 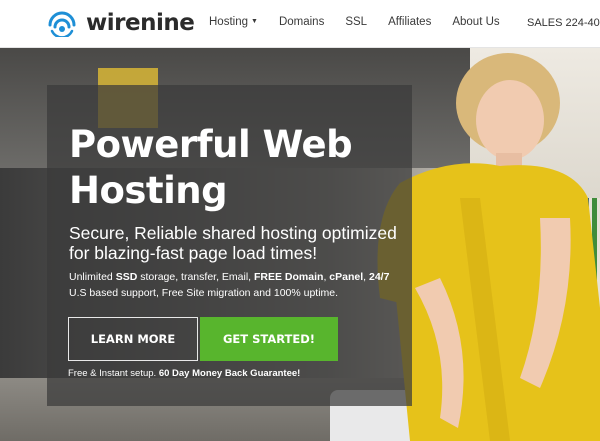 What do you see at coordinates (140, 23) in the screenshot?
I see `logo-text: wirenine` at bounding box center [140, 23].